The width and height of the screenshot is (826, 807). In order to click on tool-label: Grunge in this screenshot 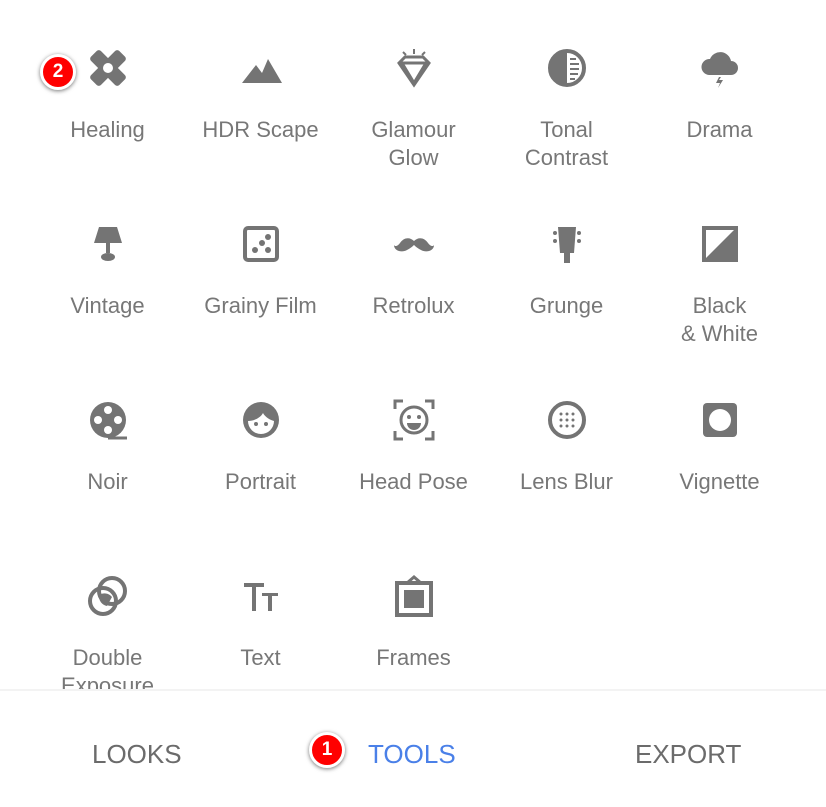, I will do `click(566, 305)`.